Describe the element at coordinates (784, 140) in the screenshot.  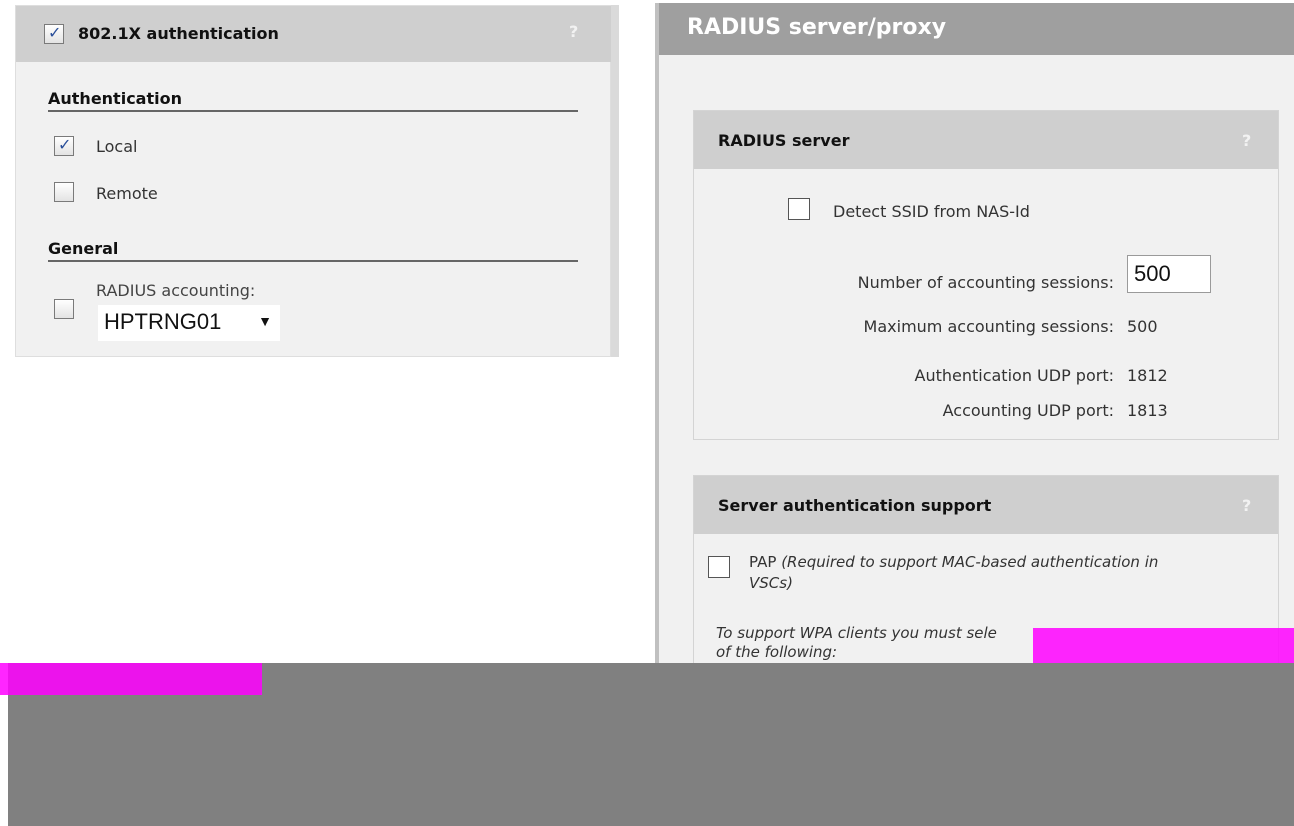
I see `radius-server-title: RADIUS server` at that location.